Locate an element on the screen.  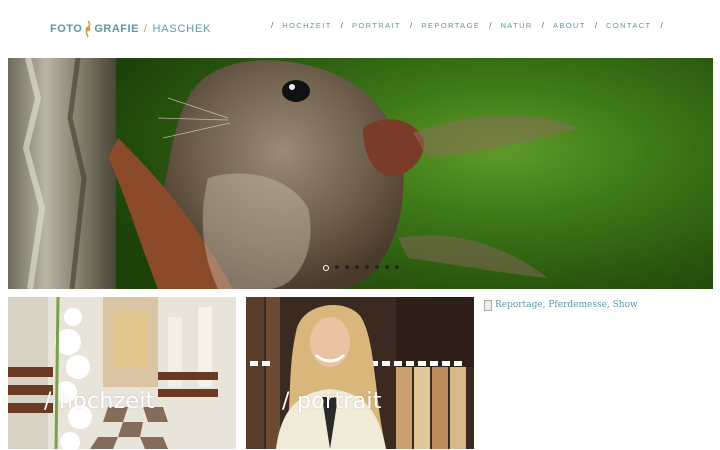
tile-portrait: / portrait is located at coordinates (360, 373).